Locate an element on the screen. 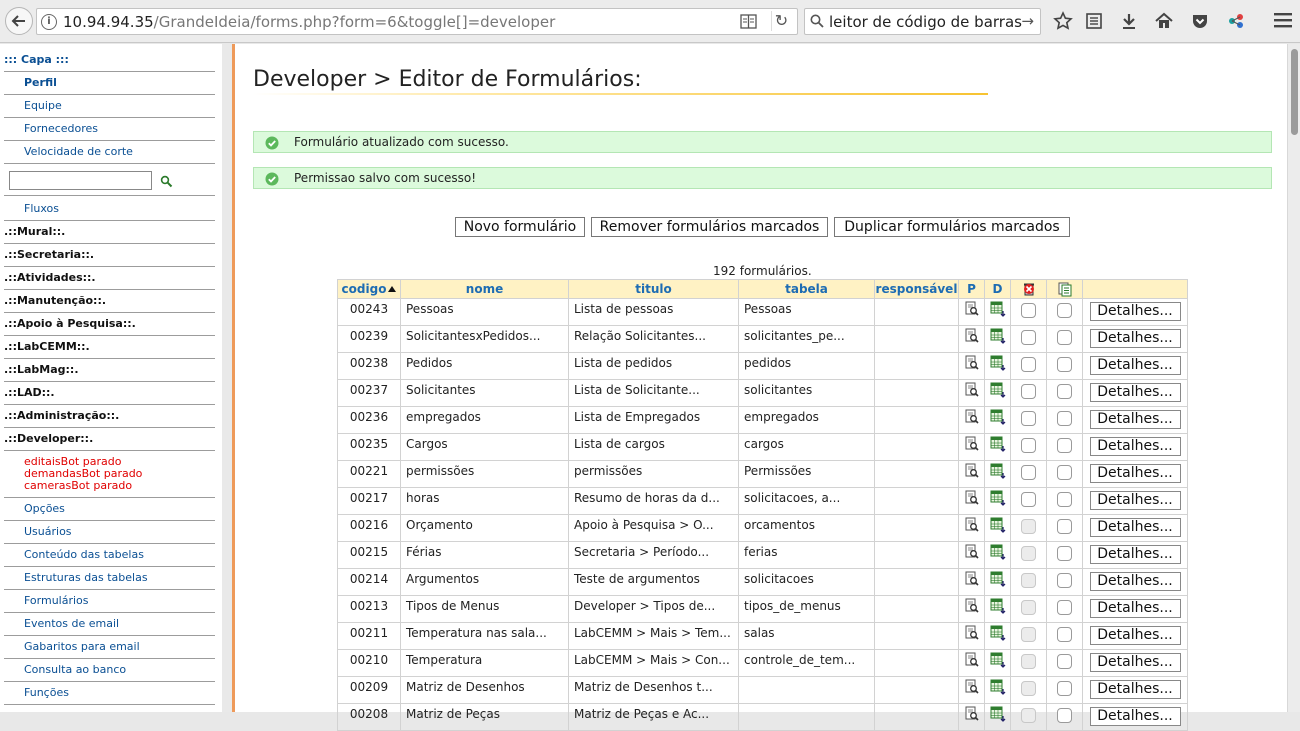 The width and height of the screenshot is (1300, 731). nav-gabaritos-para-email: Gabaritos para email is located at coordinates (109, 647).